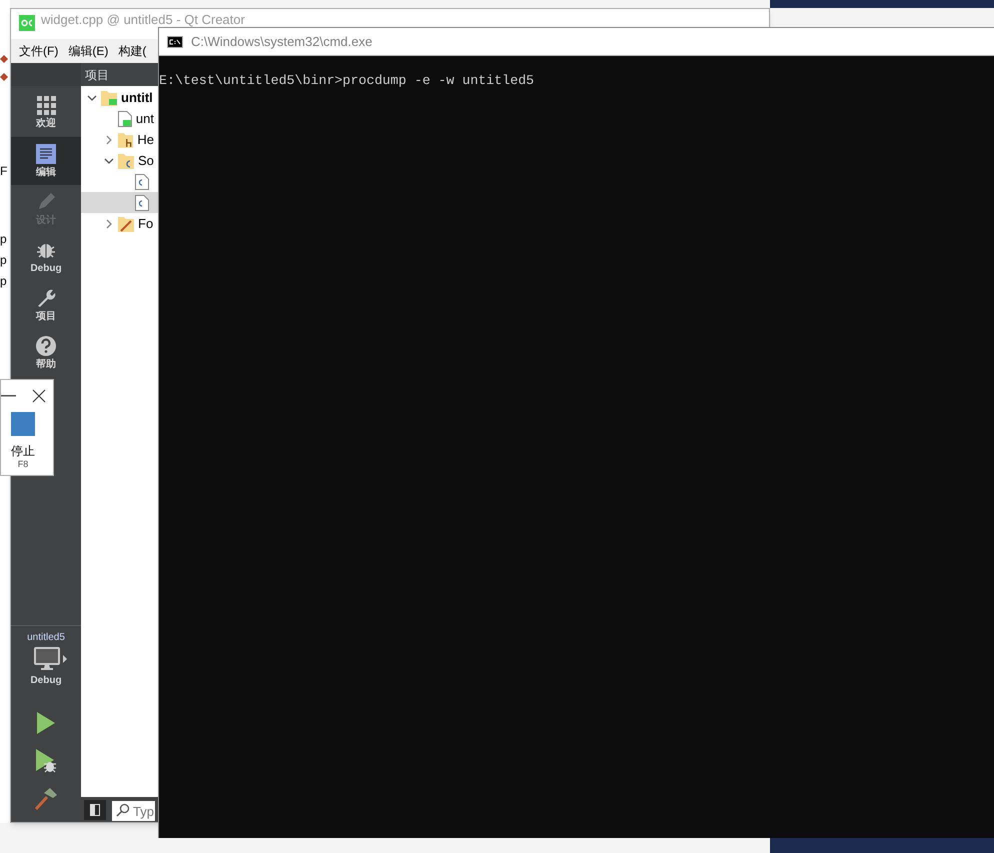  What do you see at coordinates (23, 440) in the screenshot?
I see `stop-button: 停止 F8` at bounding box center [23, 440].